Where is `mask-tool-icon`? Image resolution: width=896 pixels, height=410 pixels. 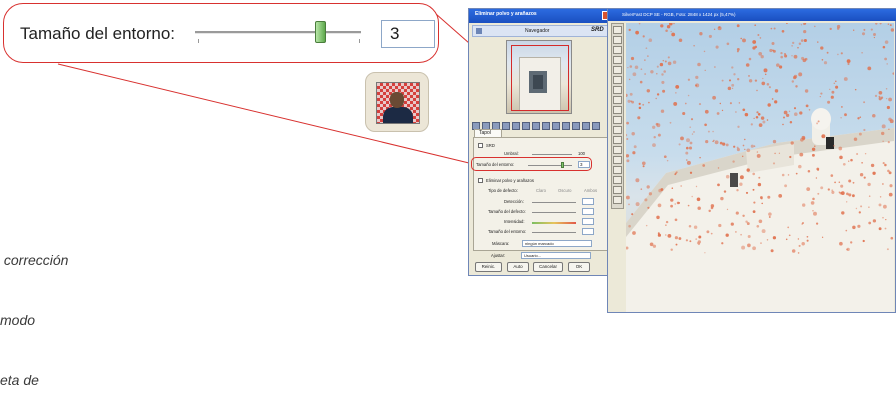
mask-tool-icon is located at coordinates (617, 200).